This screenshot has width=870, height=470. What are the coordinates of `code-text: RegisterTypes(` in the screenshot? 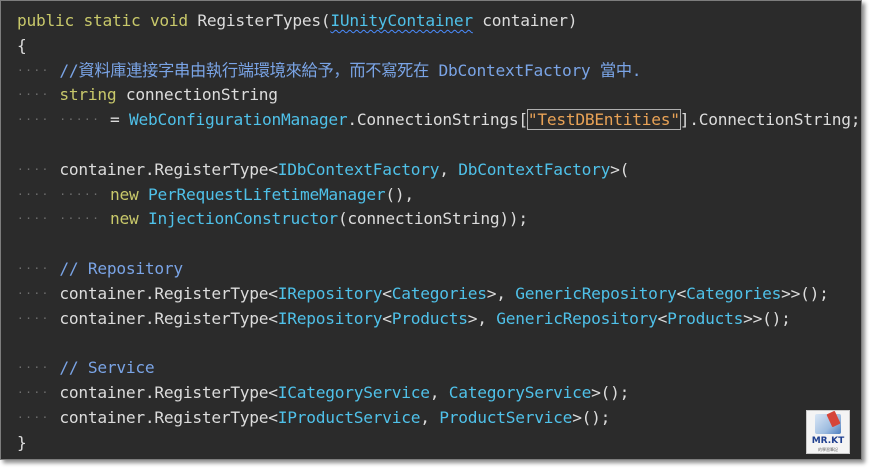 It's located at (259, 20).